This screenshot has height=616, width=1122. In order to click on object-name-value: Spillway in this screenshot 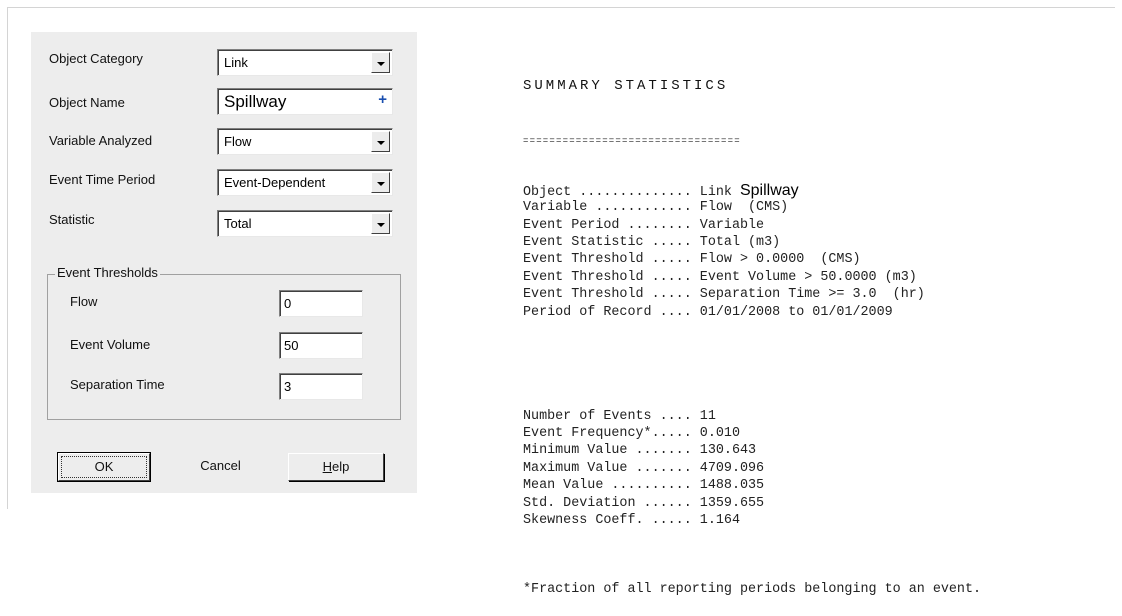, I will do `click(255, 101)`.